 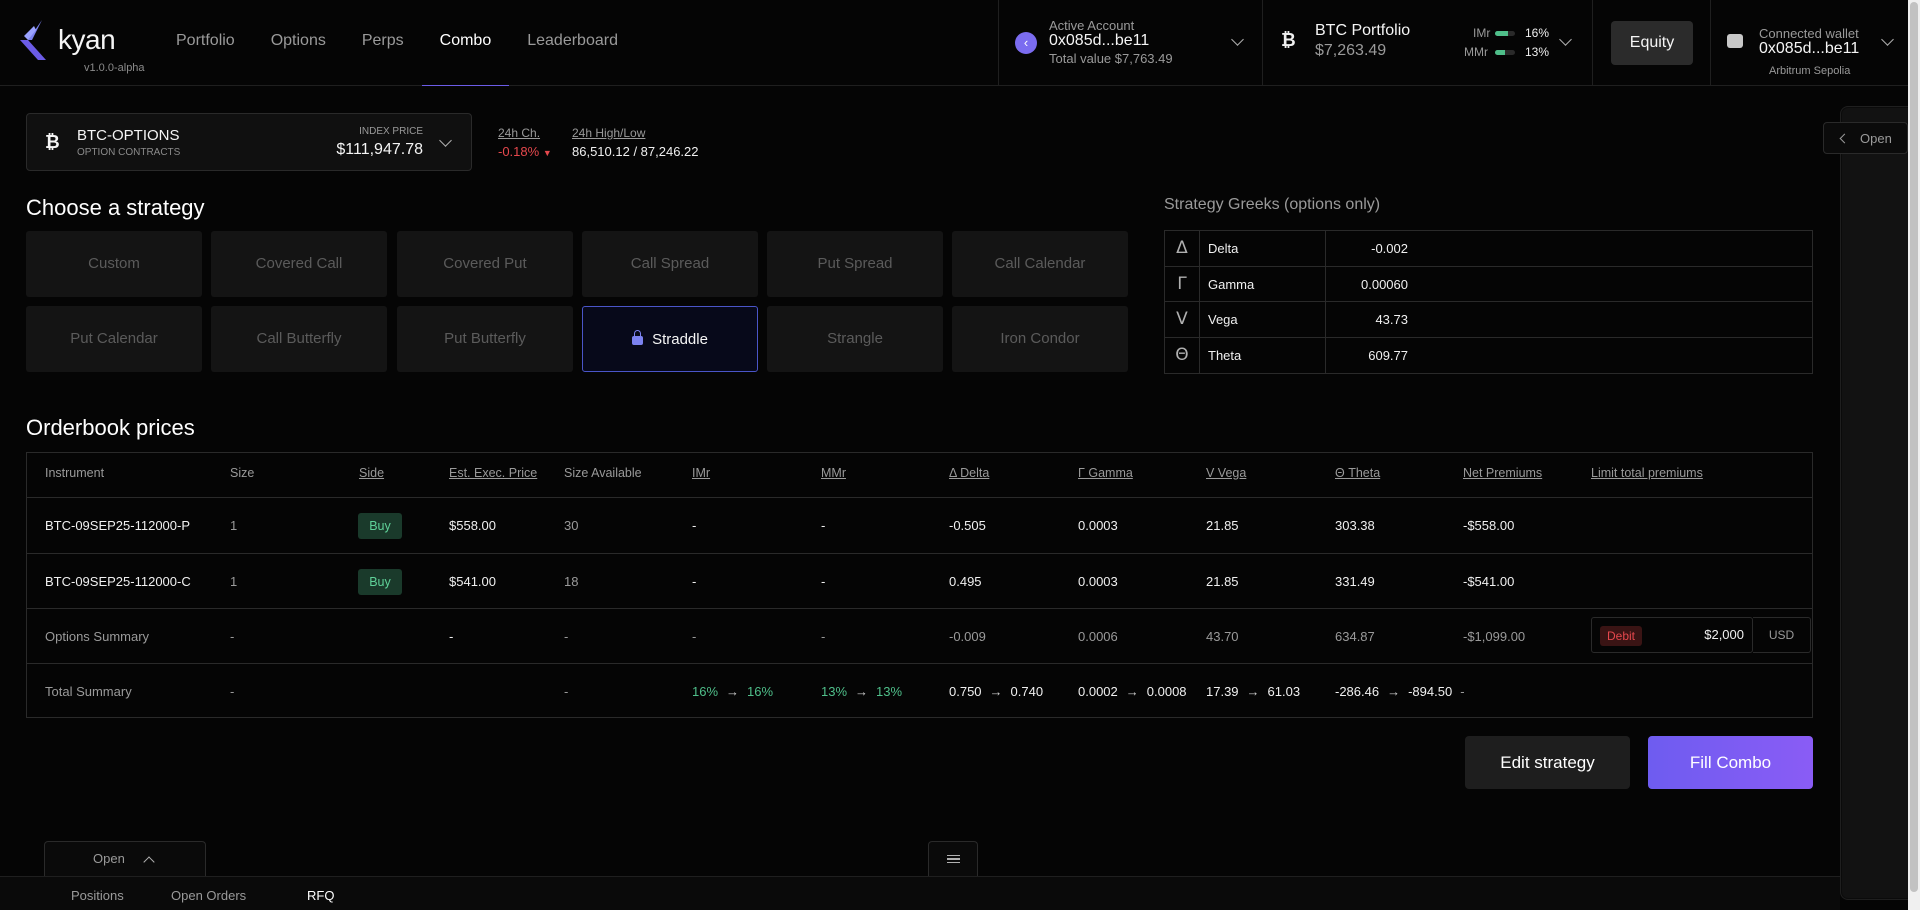 What do you see at coordinates (242, 473) in the screenshot?
I see `col-size: Size` at bounding box center [242, 473].